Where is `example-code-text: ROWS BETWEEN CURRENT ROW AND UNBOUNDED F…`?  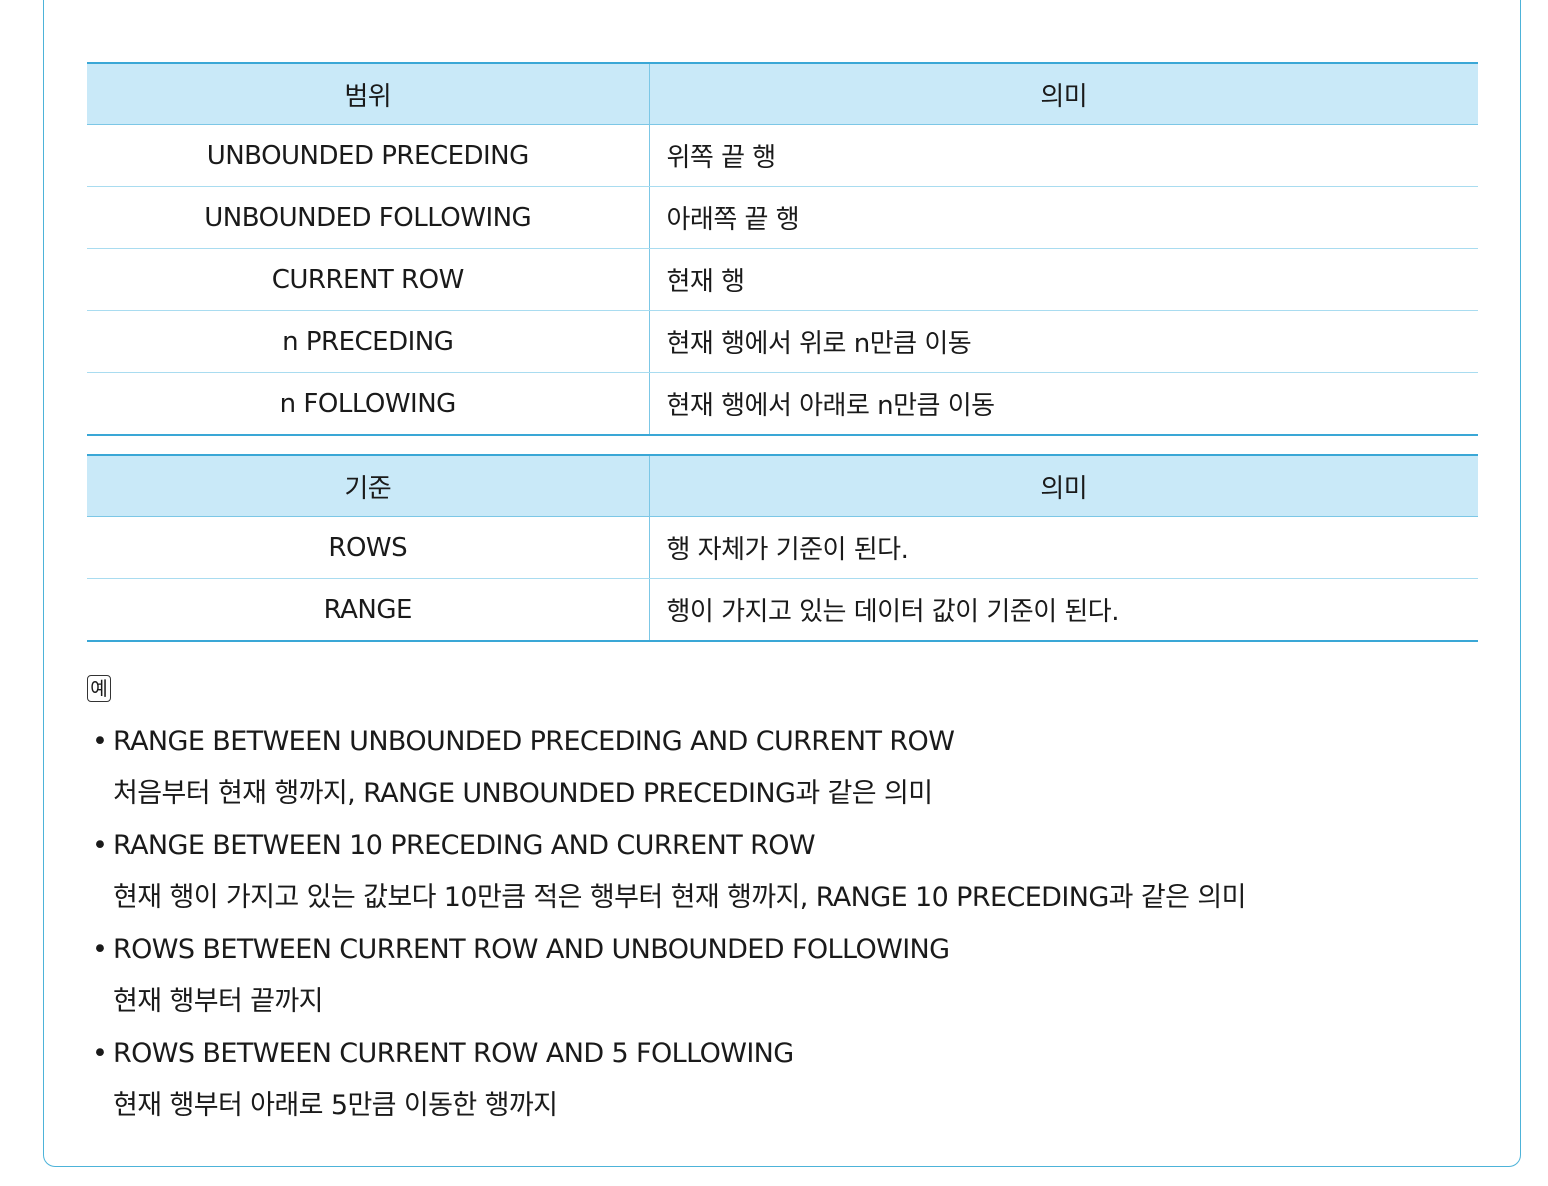
example-code-text: ROWS BETWEEN CURRENT ROW AND UNBOUNDED F… is located at coordinates (531, 949).